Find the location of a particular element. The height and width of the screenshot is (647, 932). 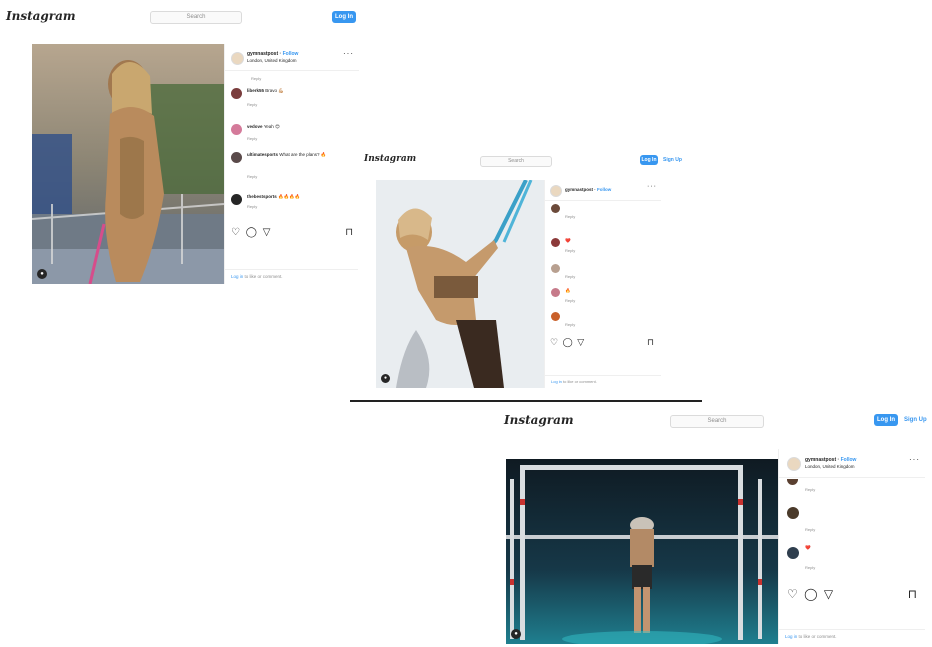

comment-item: 🔥 Reply is located at coordinates (604, 298).